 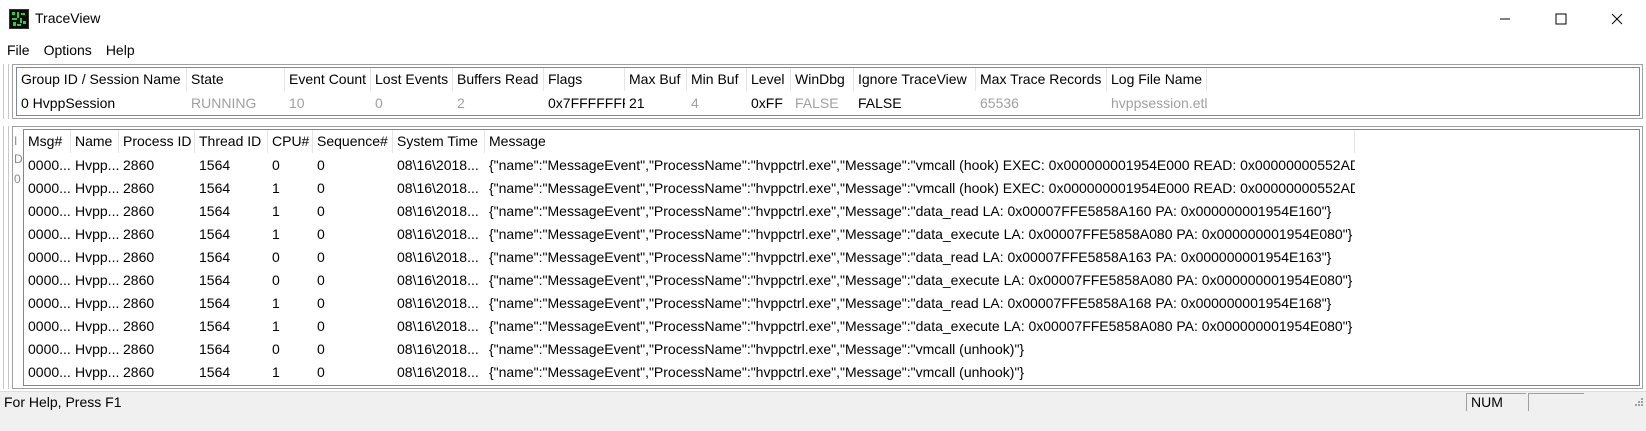 What do you see at coordinates (1505, 19) in the screenshot?
I see `minimize-button` at bounding box center [1505, 19].